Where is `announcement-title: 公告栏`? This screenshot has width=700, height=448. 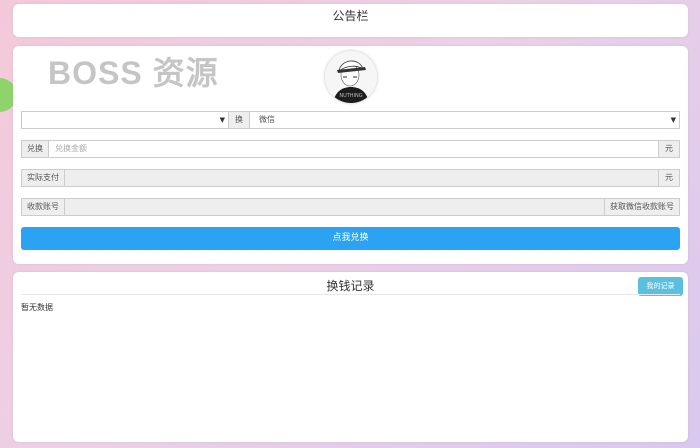
announcement-title: 公告栏 is located at coordinates (350, 16).